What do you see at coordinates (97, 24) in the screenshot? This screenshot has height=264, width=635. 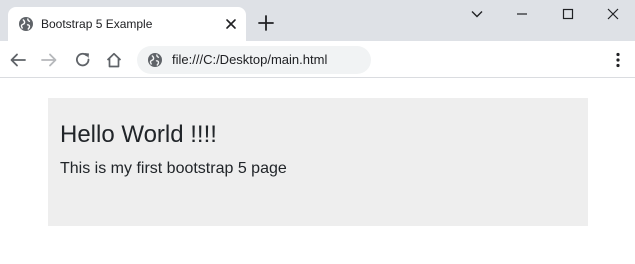 I see `tab-title: Bootstrap 5 Example` at bounding box center [97, 24].